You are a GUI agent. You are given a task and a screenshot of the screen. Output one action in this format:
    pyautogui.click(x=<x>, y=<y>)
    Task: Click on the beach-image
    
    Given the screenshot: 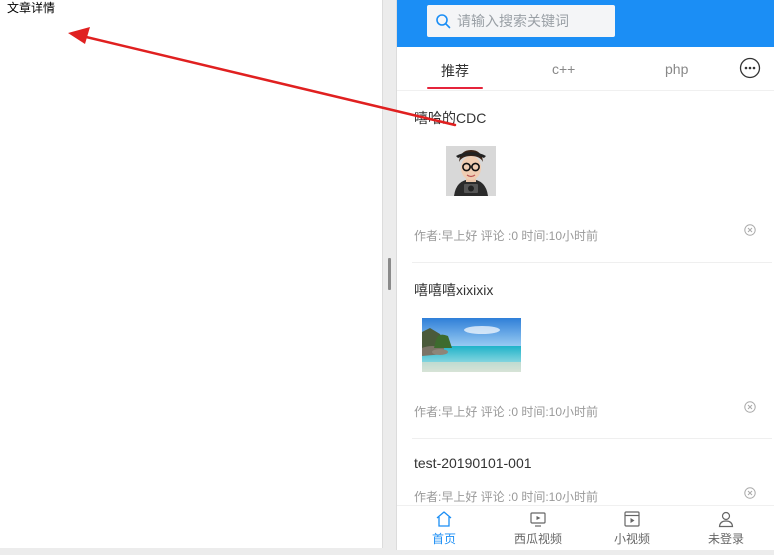 What is the action you would take?
    pyautogui.click(x=471, y=345)
    